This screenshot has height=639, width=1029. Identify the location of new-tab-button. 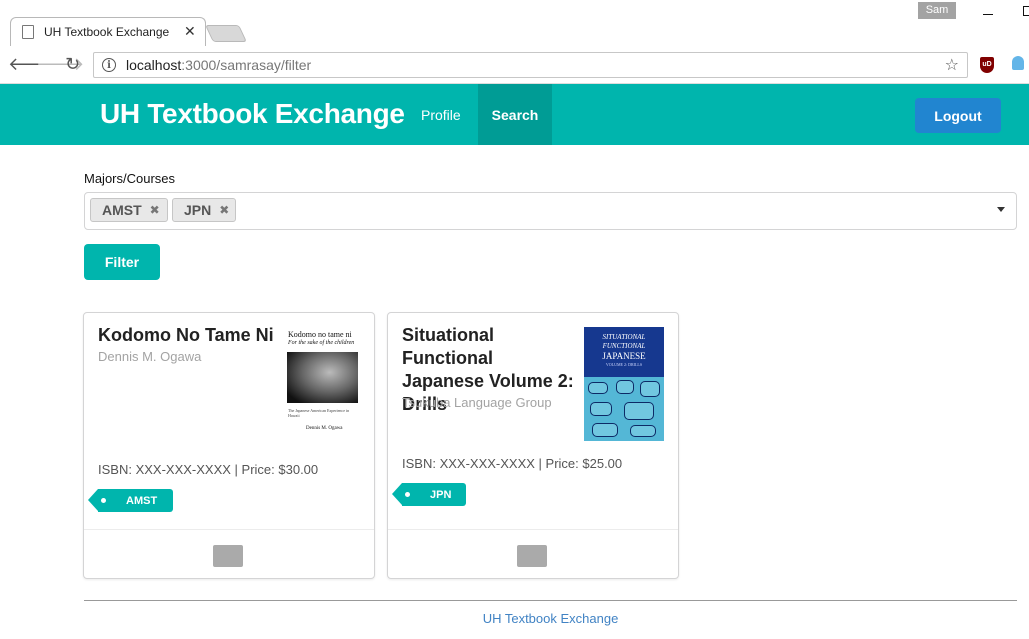
(226, 33).